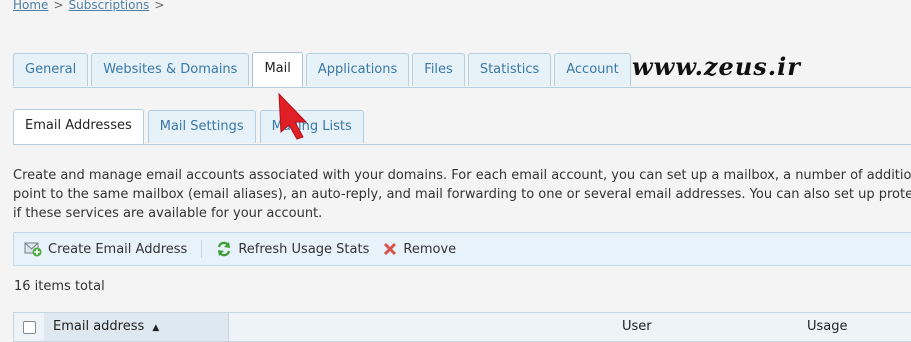 The height and width of the screenshot is (342, 911). I want to click on column-header-user: User, so click(637, 327).